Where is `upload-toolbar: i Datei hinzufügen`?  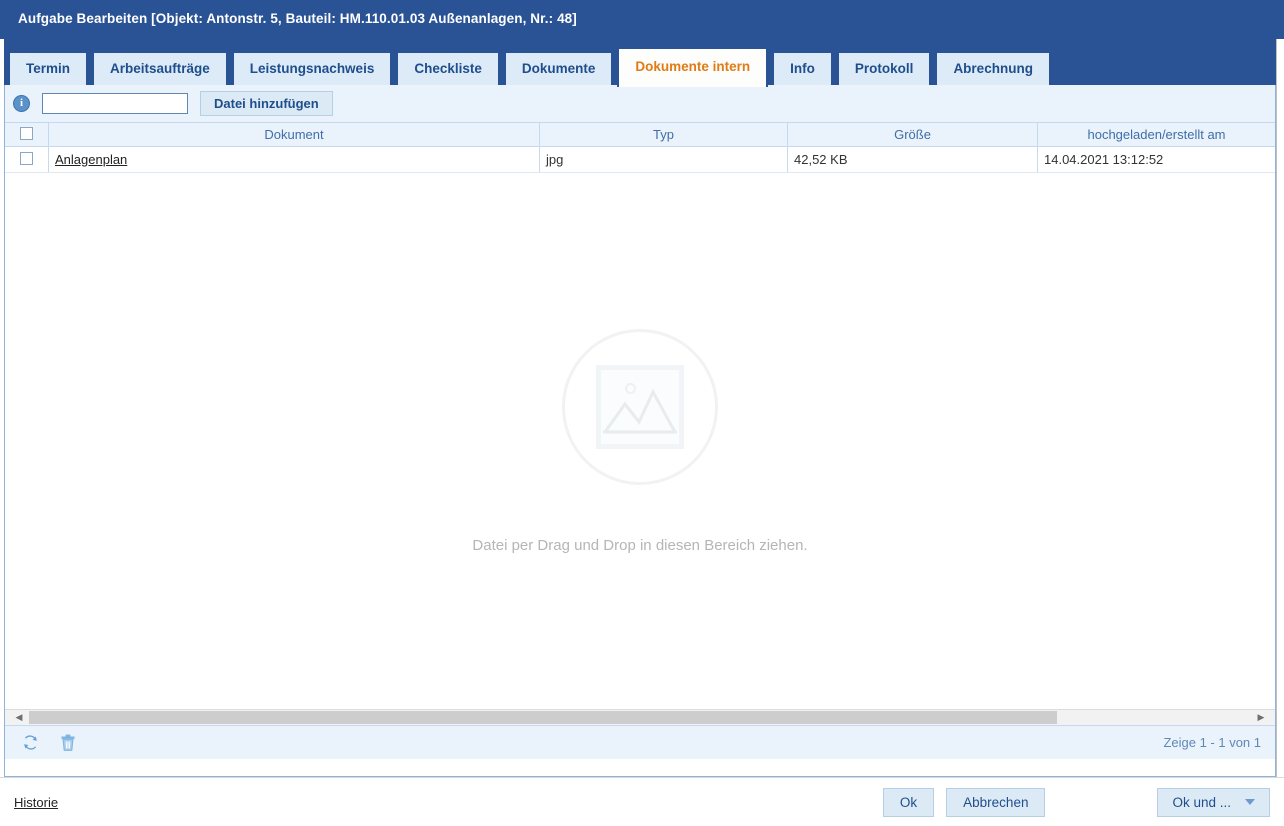 upload-toolbar: i Datei hinzufügen is located at coordinates (640, 104).